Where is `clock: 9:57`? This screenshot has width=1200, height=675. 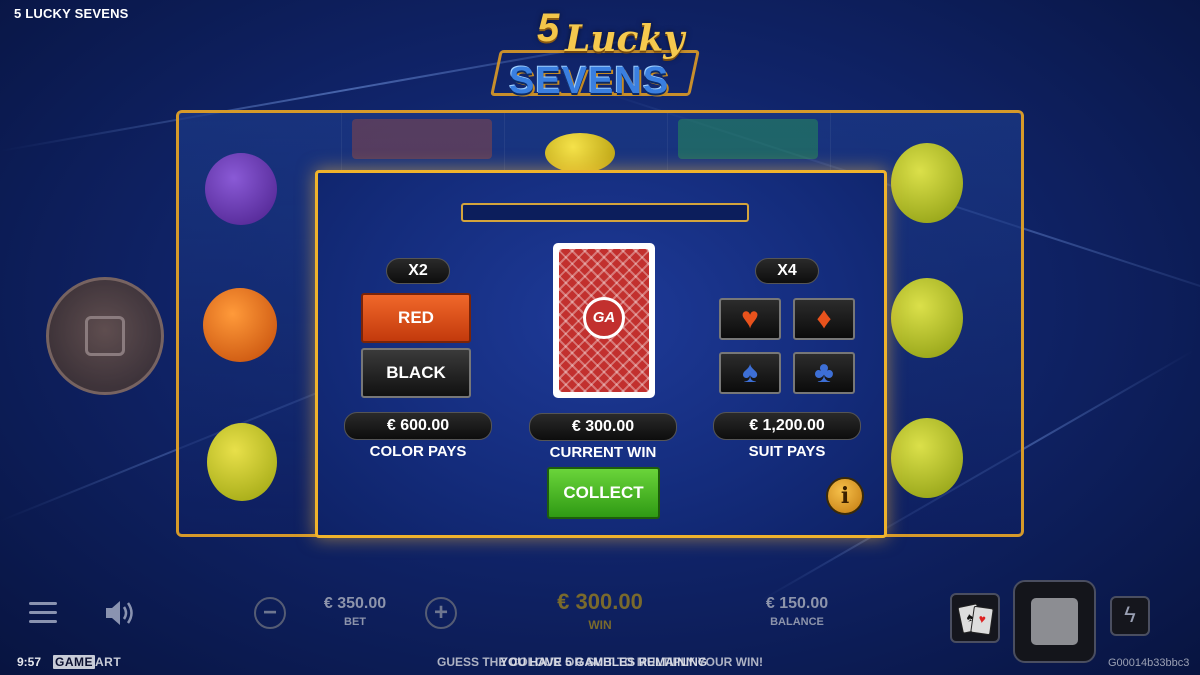 clock: 9:57 is located at coordinates (29, 662).